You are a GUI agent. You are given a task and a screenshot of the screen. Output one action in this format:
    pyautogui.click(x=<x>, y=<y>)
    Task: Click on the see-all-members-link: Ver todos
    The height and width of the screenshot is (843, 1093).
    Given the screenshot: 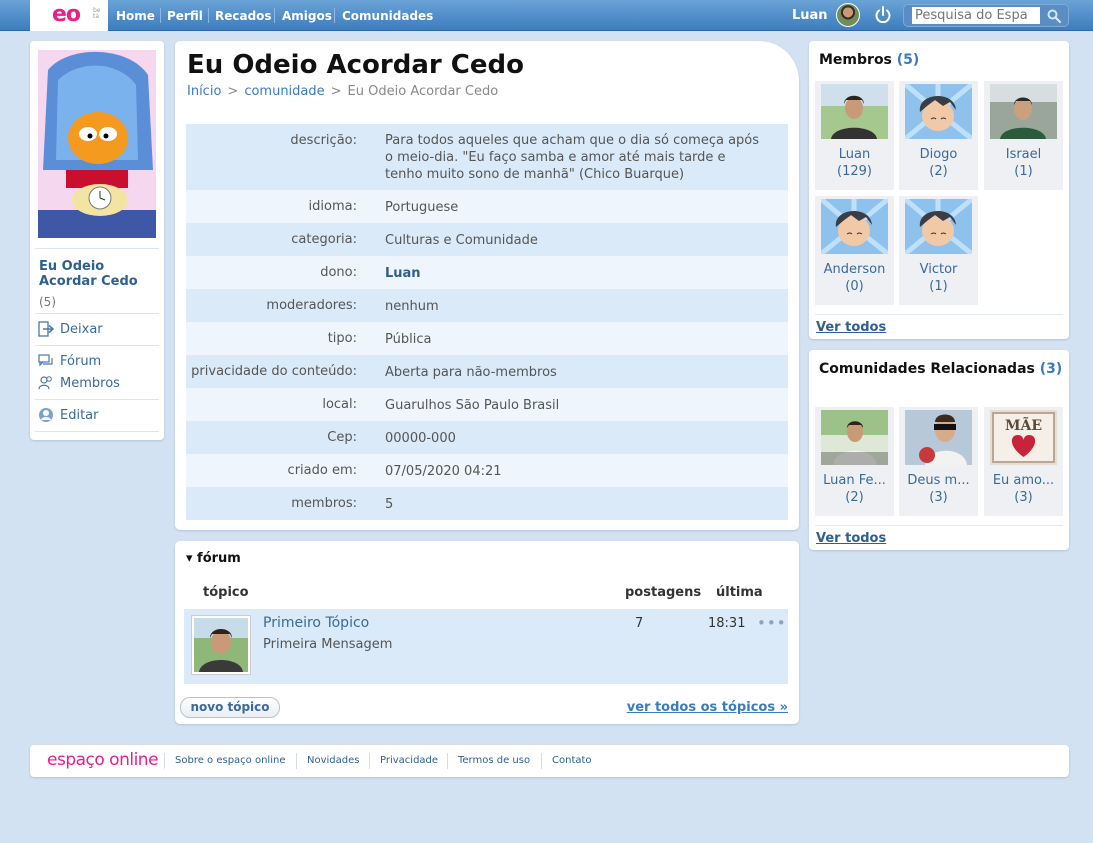 What is the action you would take?
    pyautogui.click(x=851, y=327)
    